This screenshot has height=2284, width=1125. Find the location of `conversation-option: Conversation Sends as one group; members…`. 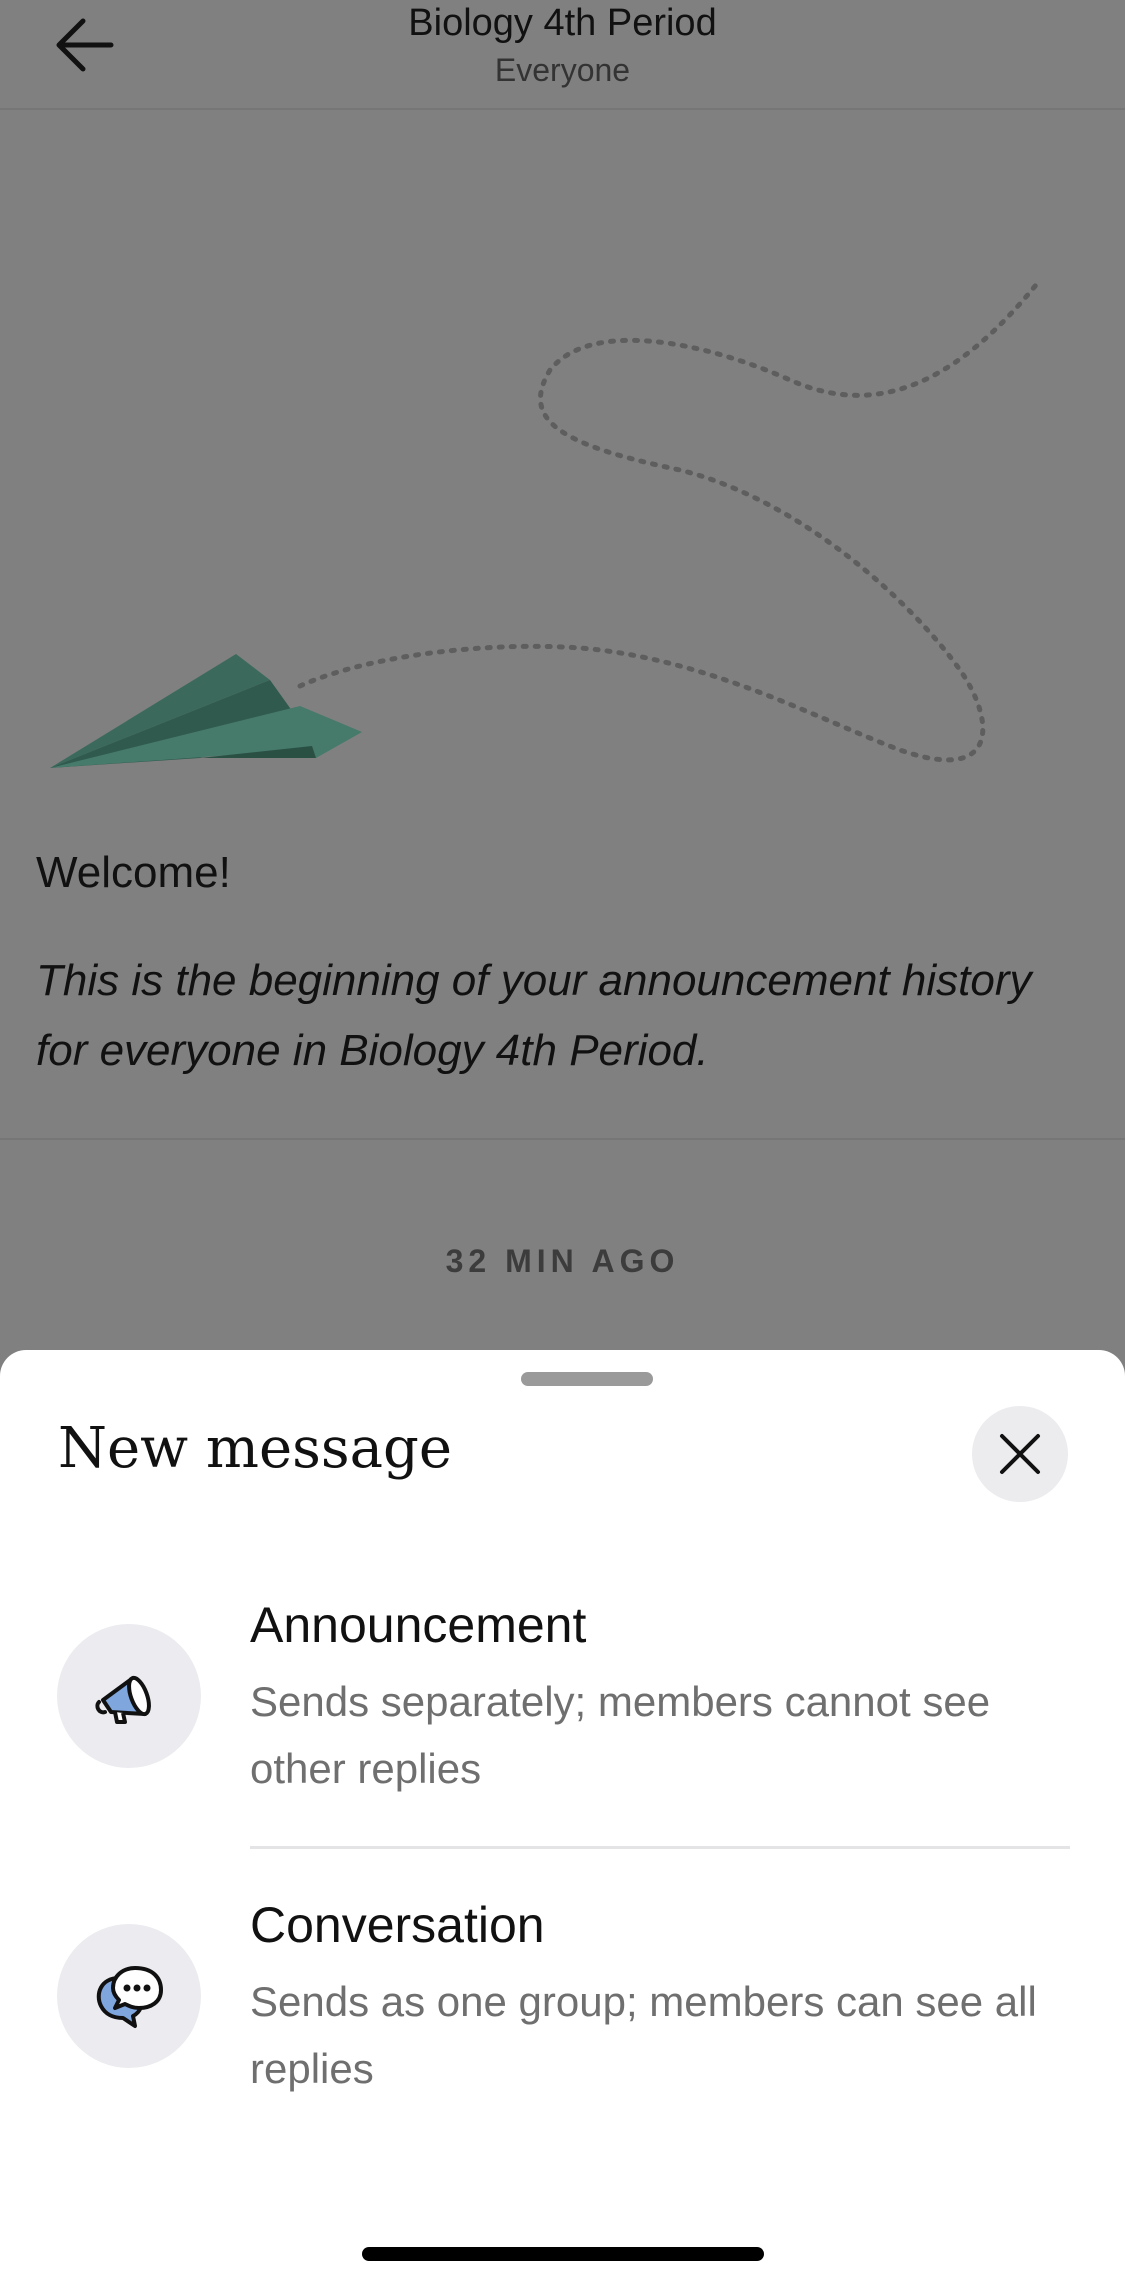

conversation-option: Conversation Sends as one group; members… is located at coordinates (562, 2021).